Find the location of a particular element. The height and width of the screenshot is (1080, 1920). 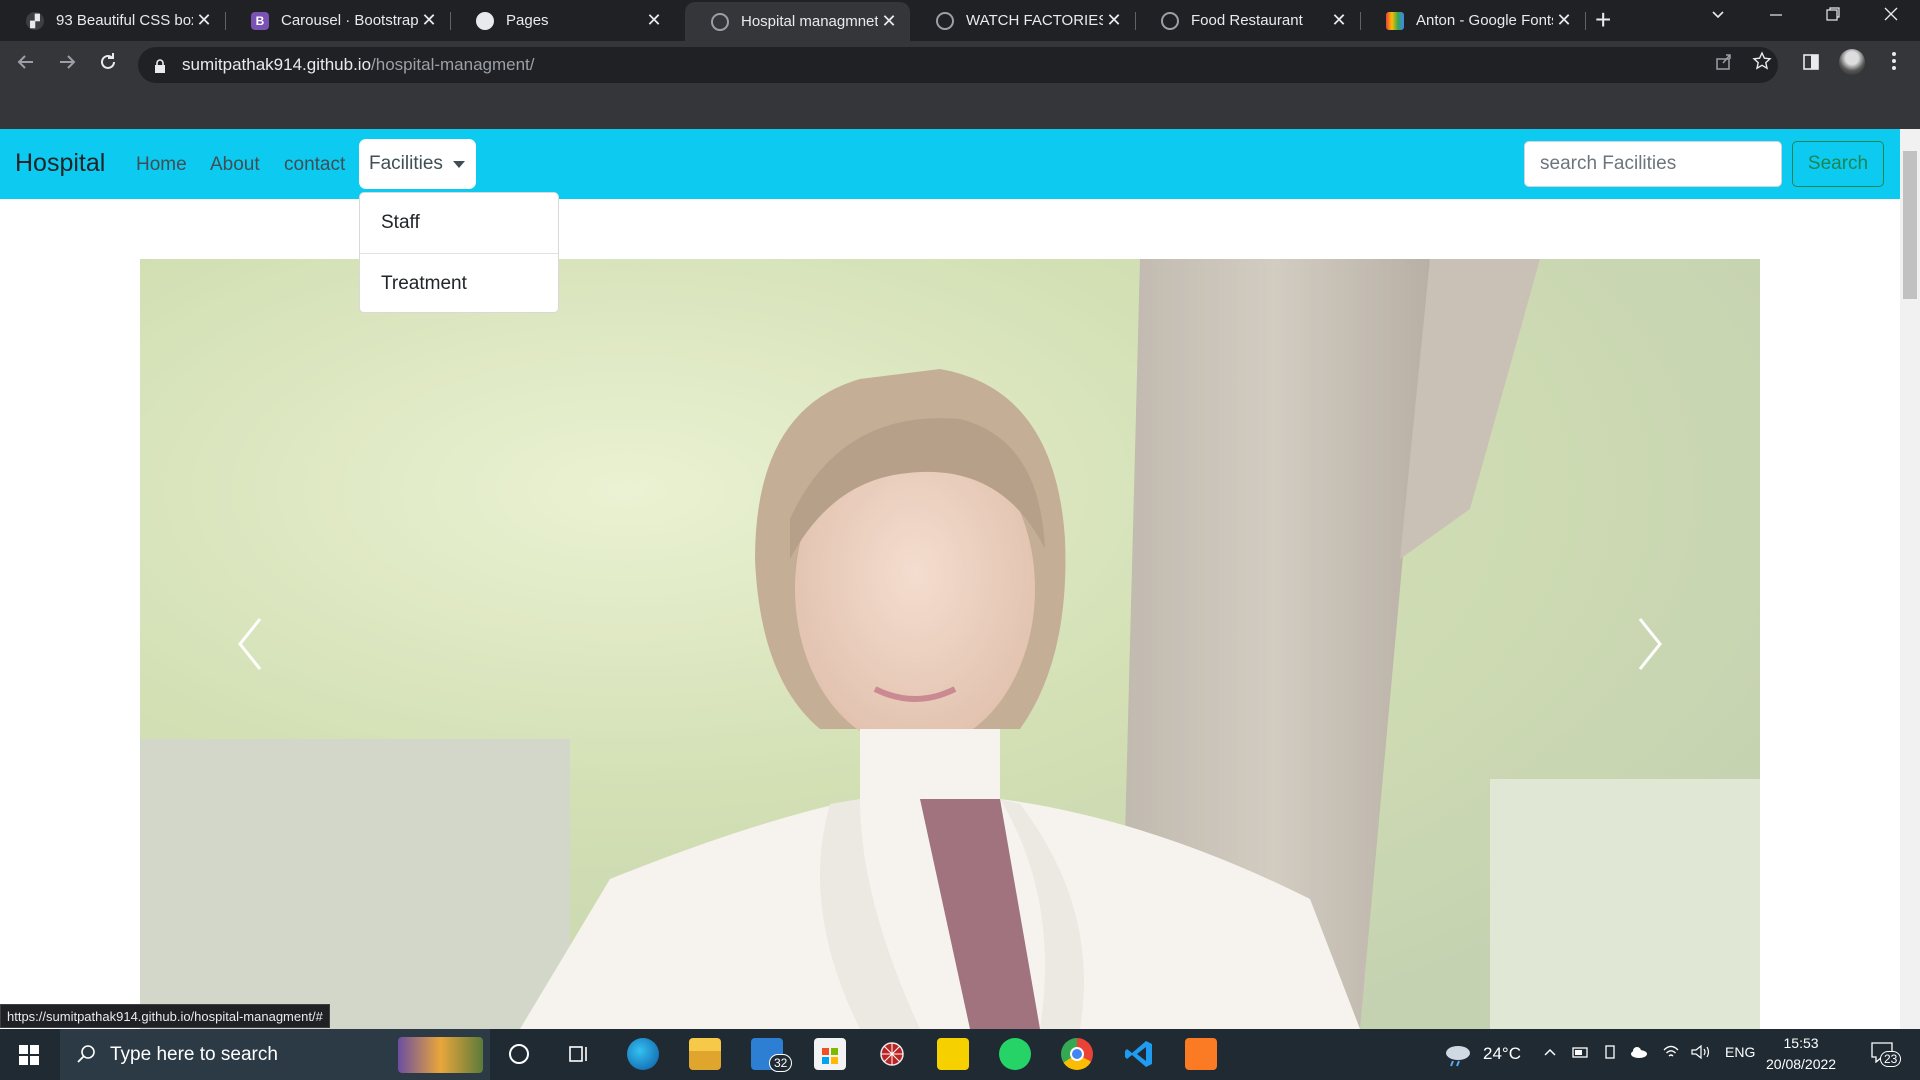

chrome-icon is located at coordinates (1077, 1054).